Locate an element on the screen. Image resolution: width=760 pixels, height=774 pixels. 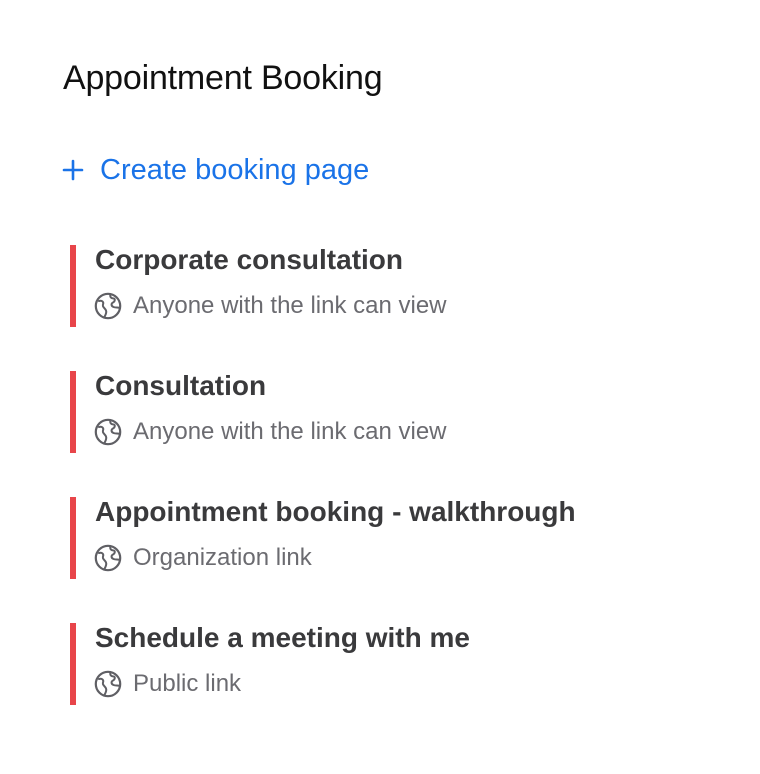
booking-page-name: Schedule a meeting with me is located at coordinates (282, 637).